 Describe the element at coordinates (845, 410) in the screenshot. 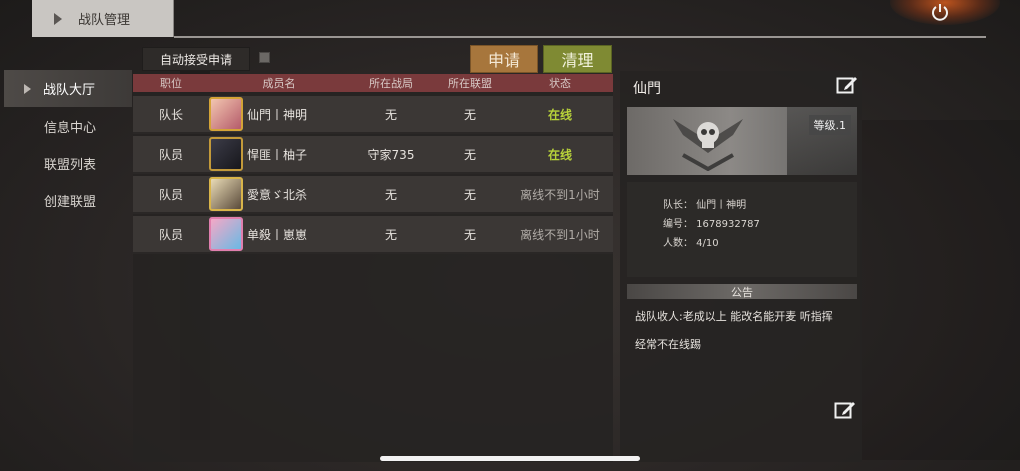

I see `edit-notice-icon` at that location.